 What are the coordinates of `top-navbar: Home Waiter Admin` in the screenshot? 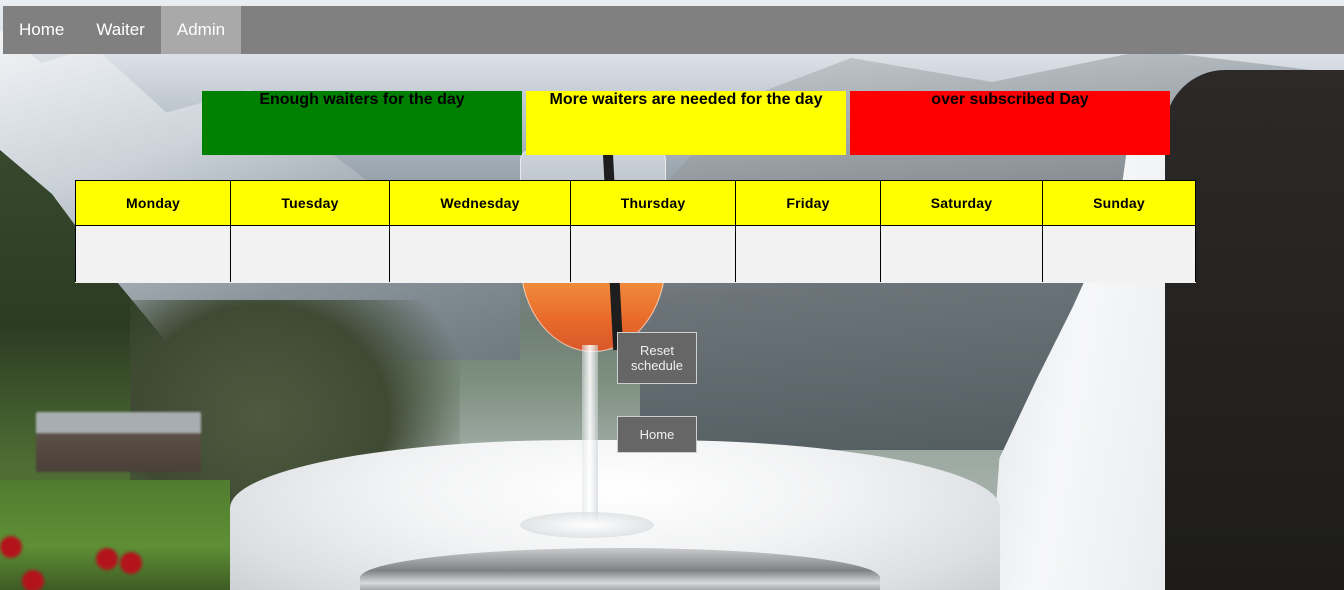 It's located at (673, 30).